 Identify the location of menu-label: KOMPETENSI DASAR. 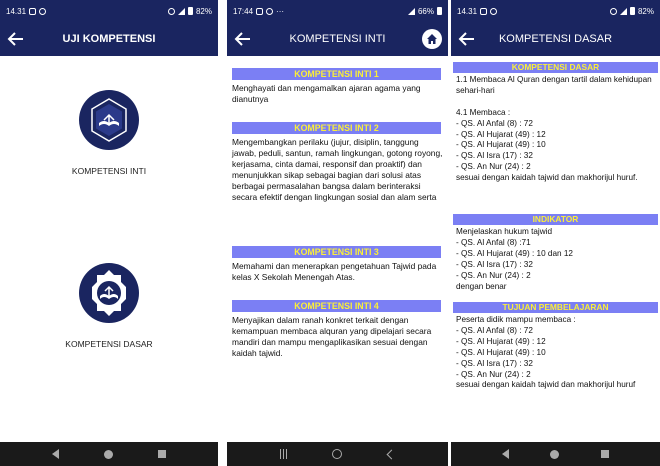
(109, 344).